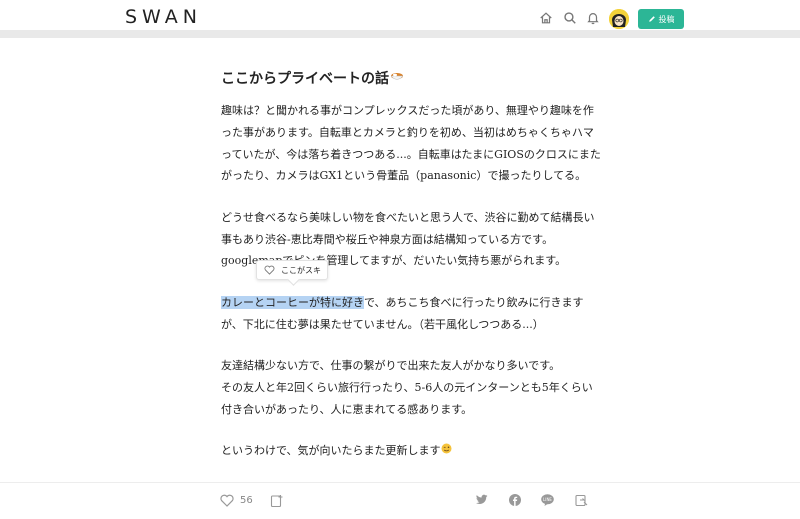 The height and width of the screenshot is (519, 800). Describe the element at coordinates (407, 110) in the screenshot. I see `paragraph-line: 趣味は？と聞かれる事がコンプレックスだった頃があり、無理やり趣味を作` at that location.